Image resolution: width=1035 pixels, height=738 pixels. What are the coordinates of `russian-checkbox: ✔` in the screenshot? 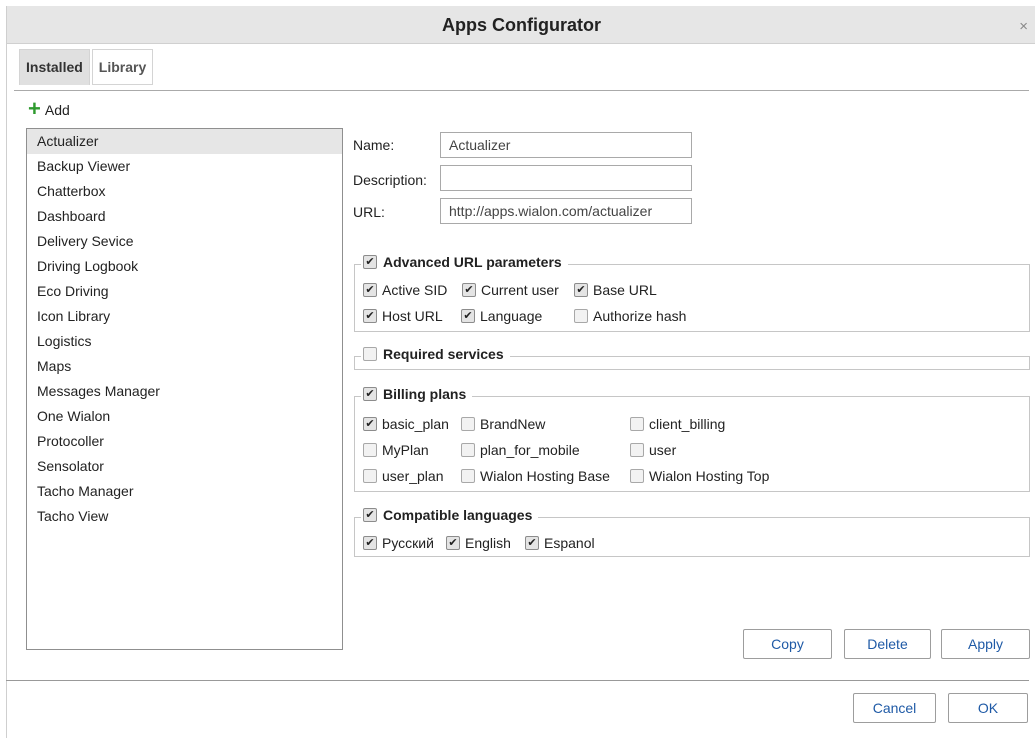 It's located at (370, 543).